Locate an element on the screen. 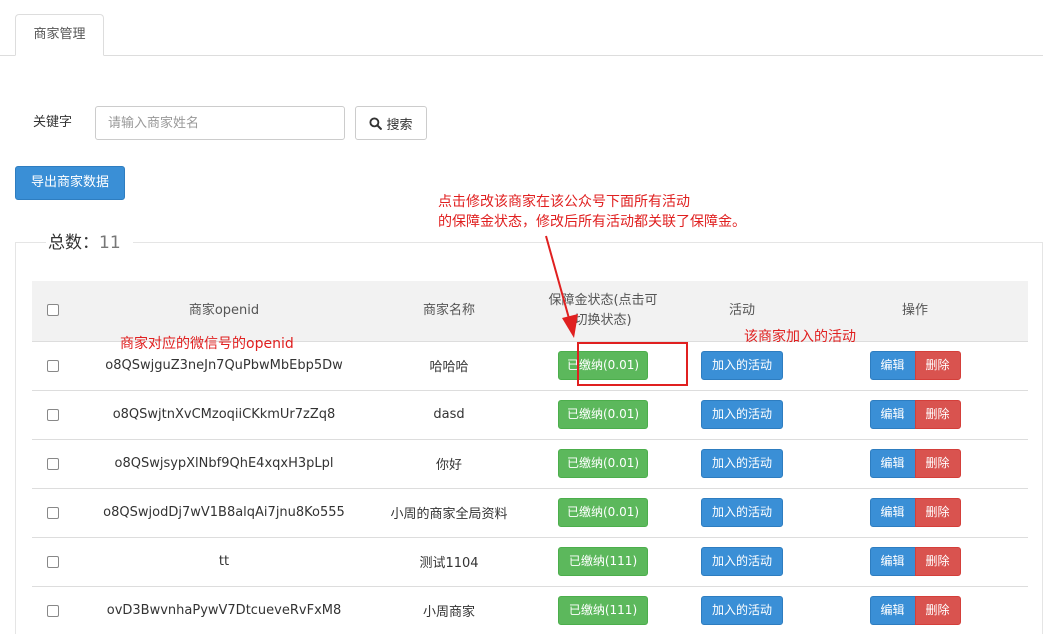 The image size is (1057, 634). total-label: 总数： is located at coordinates (73, 243).